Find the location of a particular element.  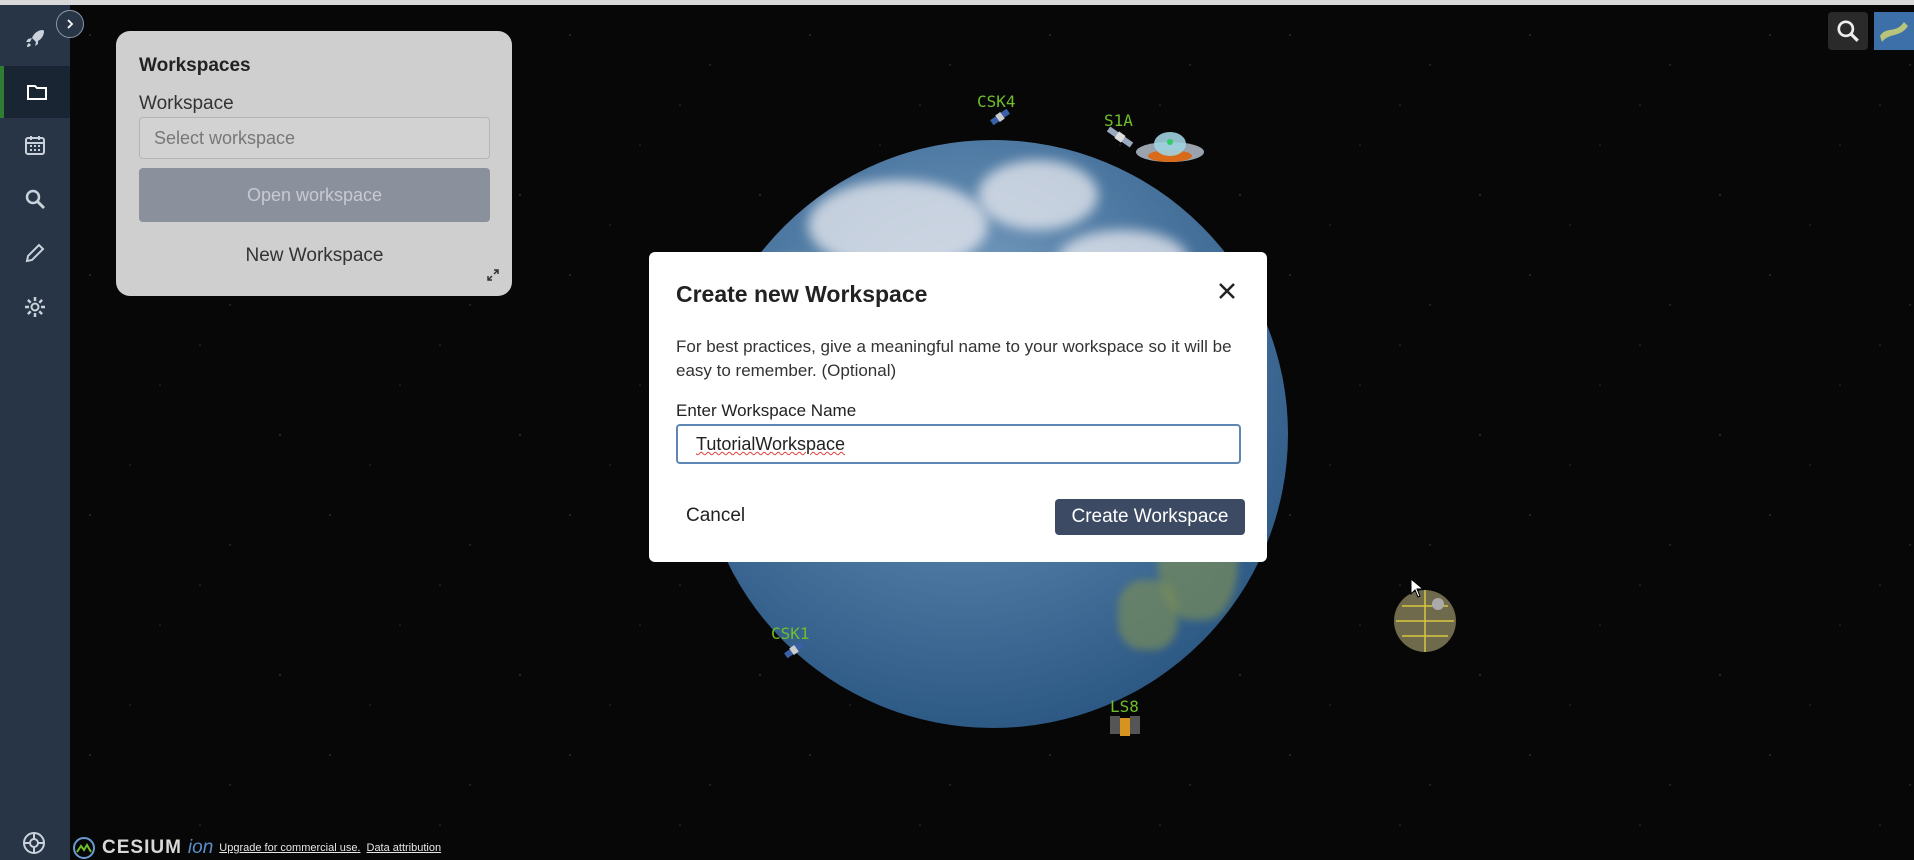

close-icon is located at coordinates (1227, 291).